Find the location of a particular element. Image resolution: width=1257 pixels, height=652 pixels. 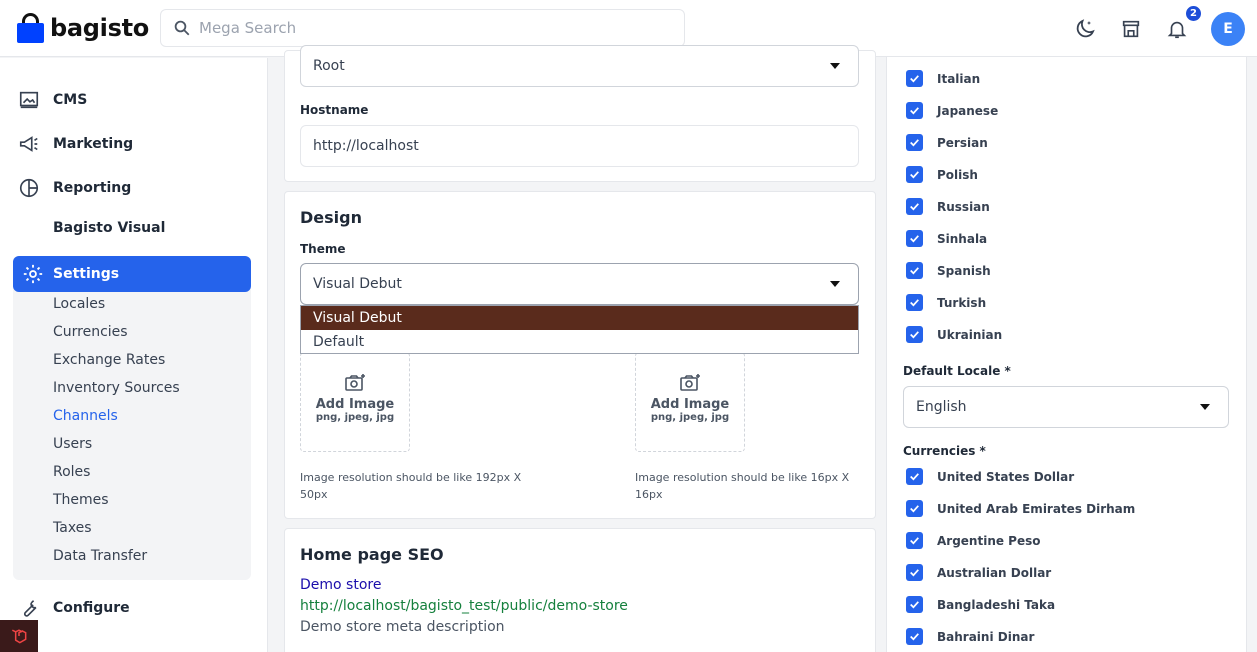

storefront-icon is located at coordinates (1131, 29).